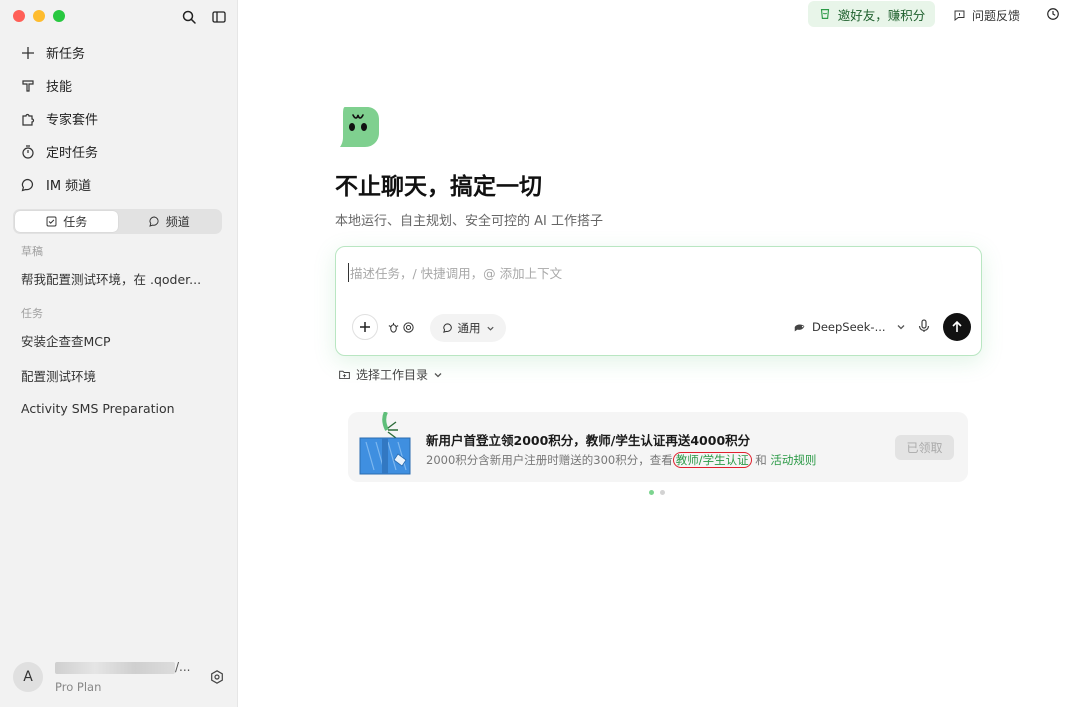 The image size is (1080, 707). I want to click on sidebar-tools, so click(204, 17).